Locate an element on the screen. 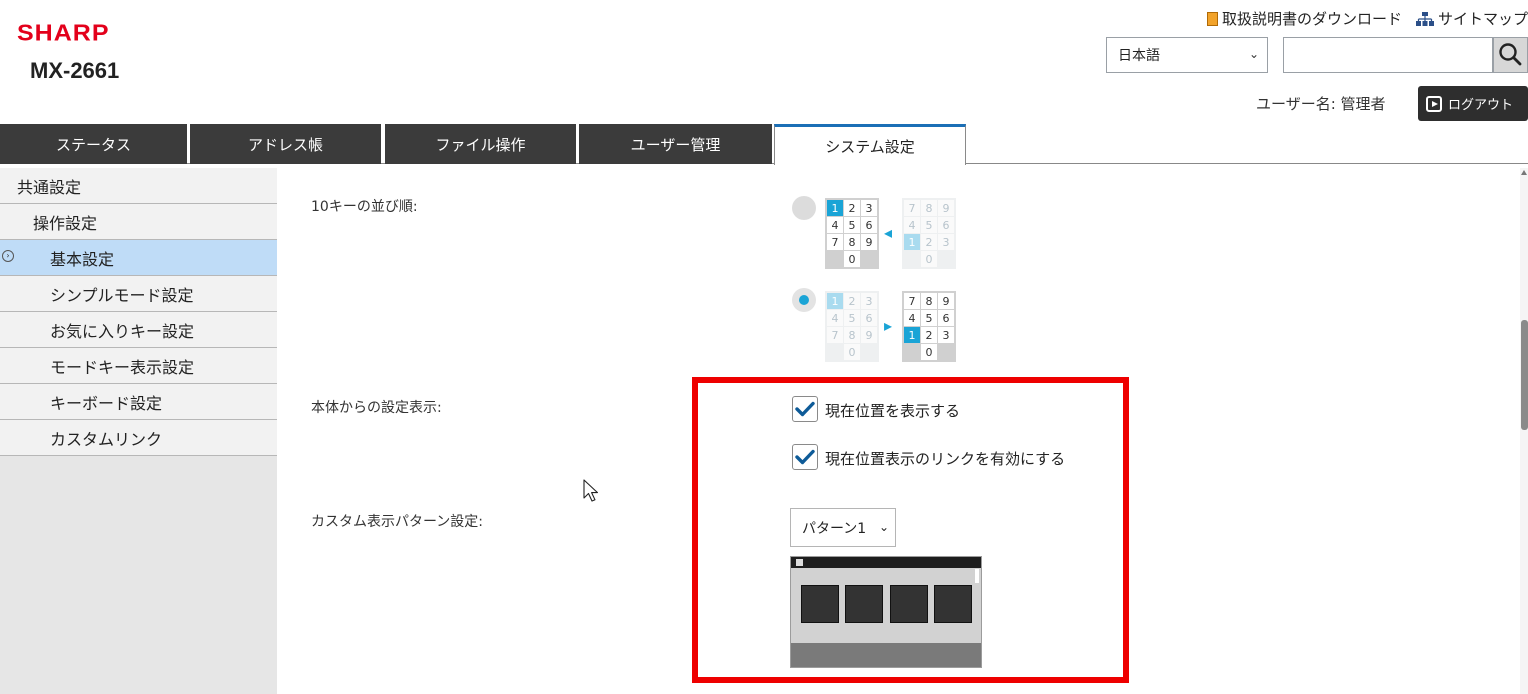 This screenshot has height=694, width=1528. sitemap-icon is located at coordinates (1424, 18).